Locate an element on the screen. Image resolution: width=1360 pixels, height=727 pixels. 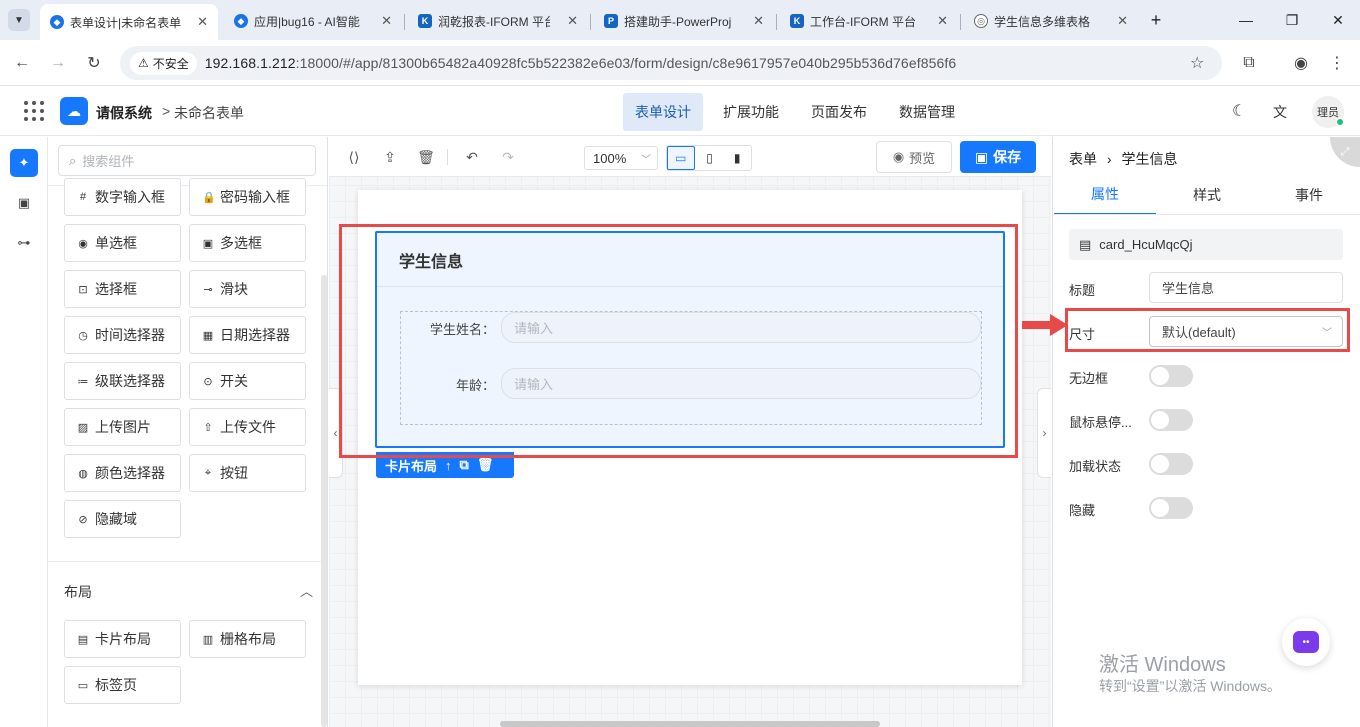
browser-tab-powerproj: P 搭建助手-PowerProj ✕ is located at coordinates (684, 21).